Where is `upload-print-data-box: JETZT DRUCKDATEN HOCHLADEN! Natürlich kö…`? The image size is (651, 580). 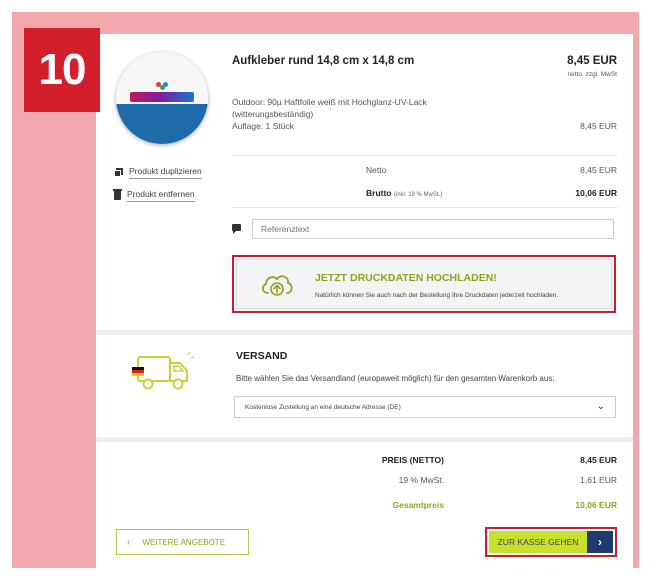
upload-print-data-box: JETZT DRUCKDATEN HOCHLADEN! Natürlich kö… is located at coordinates (424, 284).